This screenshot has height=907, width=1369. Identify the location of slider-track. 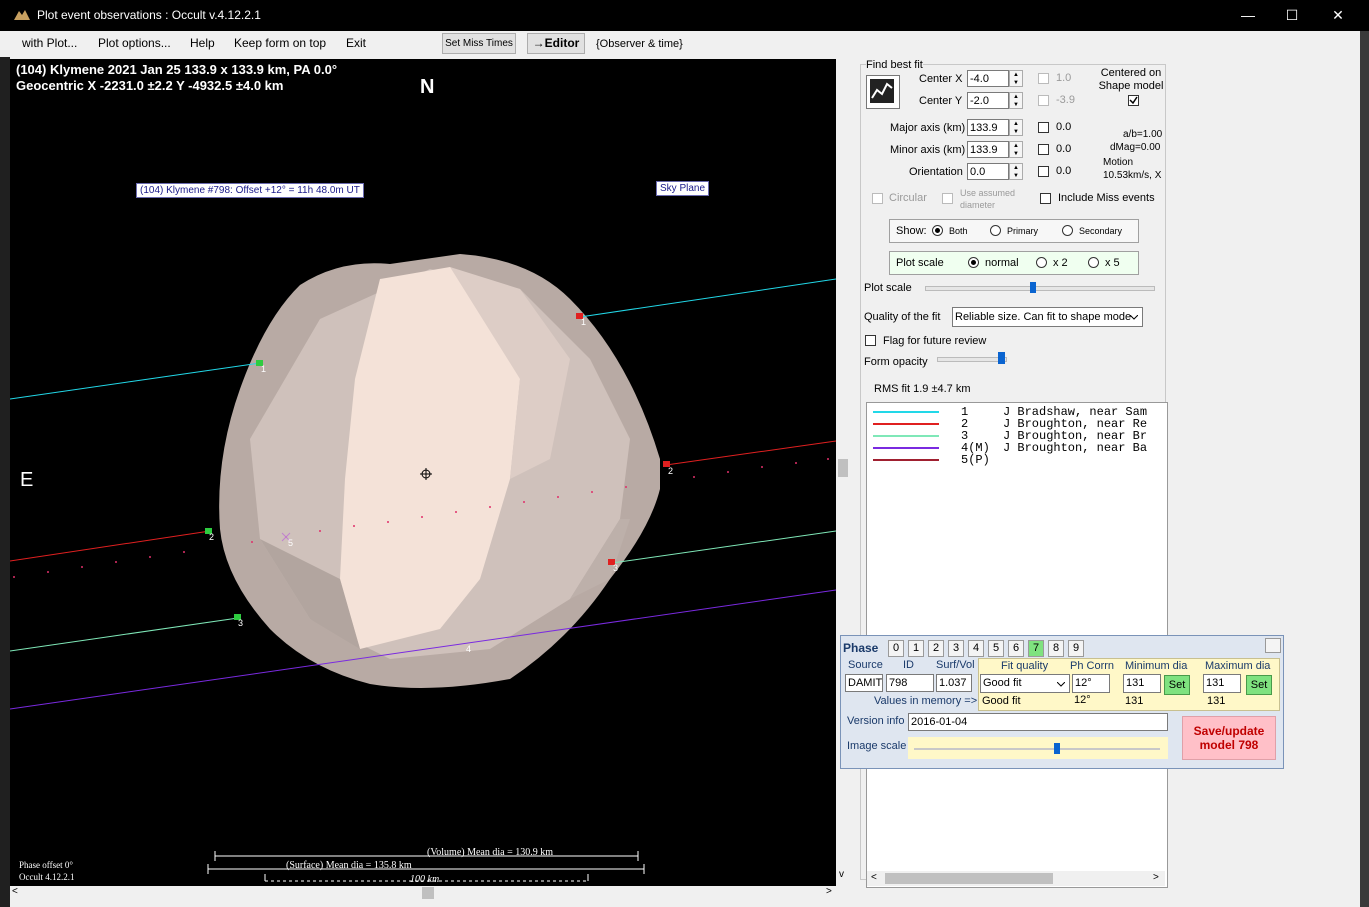
(1037, 749).